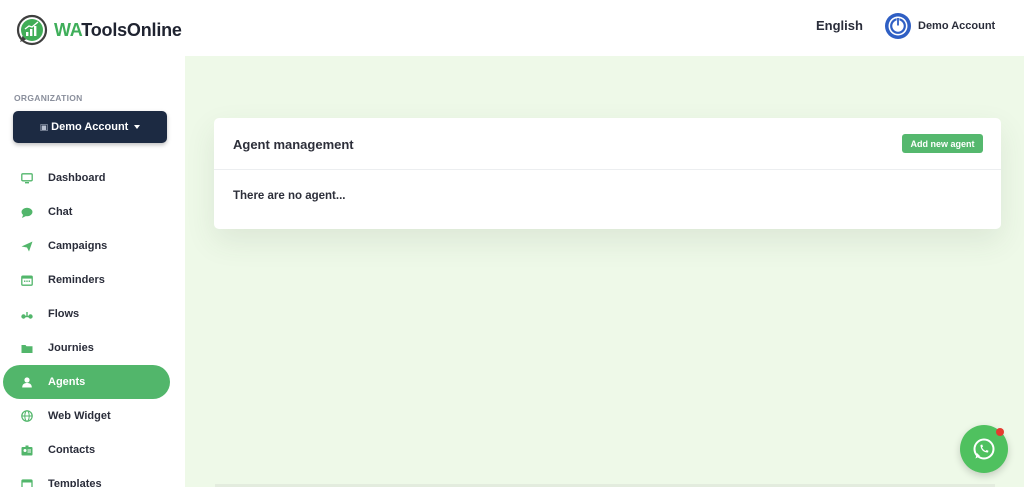 This screenshot has width=1024, height=487. Describe the element at coordinates (839, 25) in the screenshot. I see `language-selector: English` at that location.